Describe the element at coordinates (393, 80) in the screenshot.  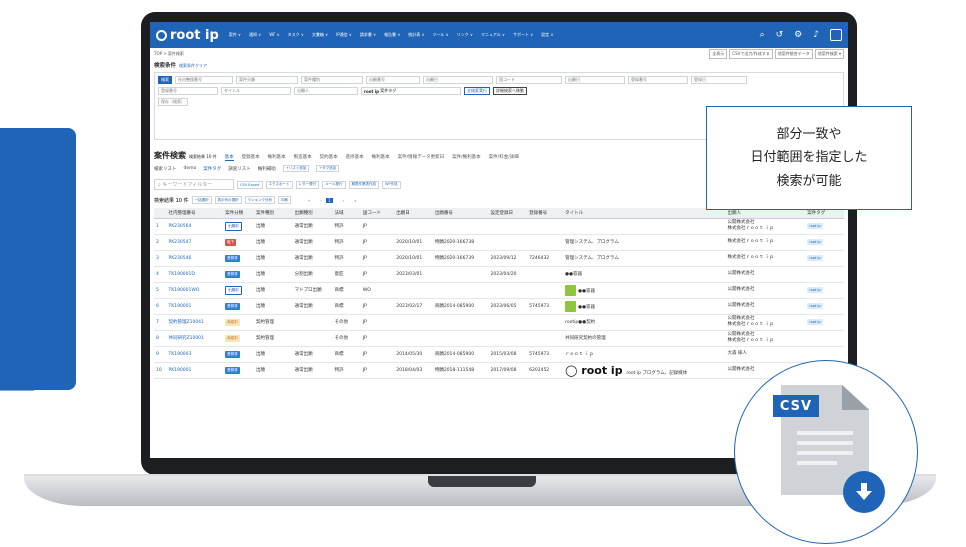
I see `filter-field: 出願番号` at that location.